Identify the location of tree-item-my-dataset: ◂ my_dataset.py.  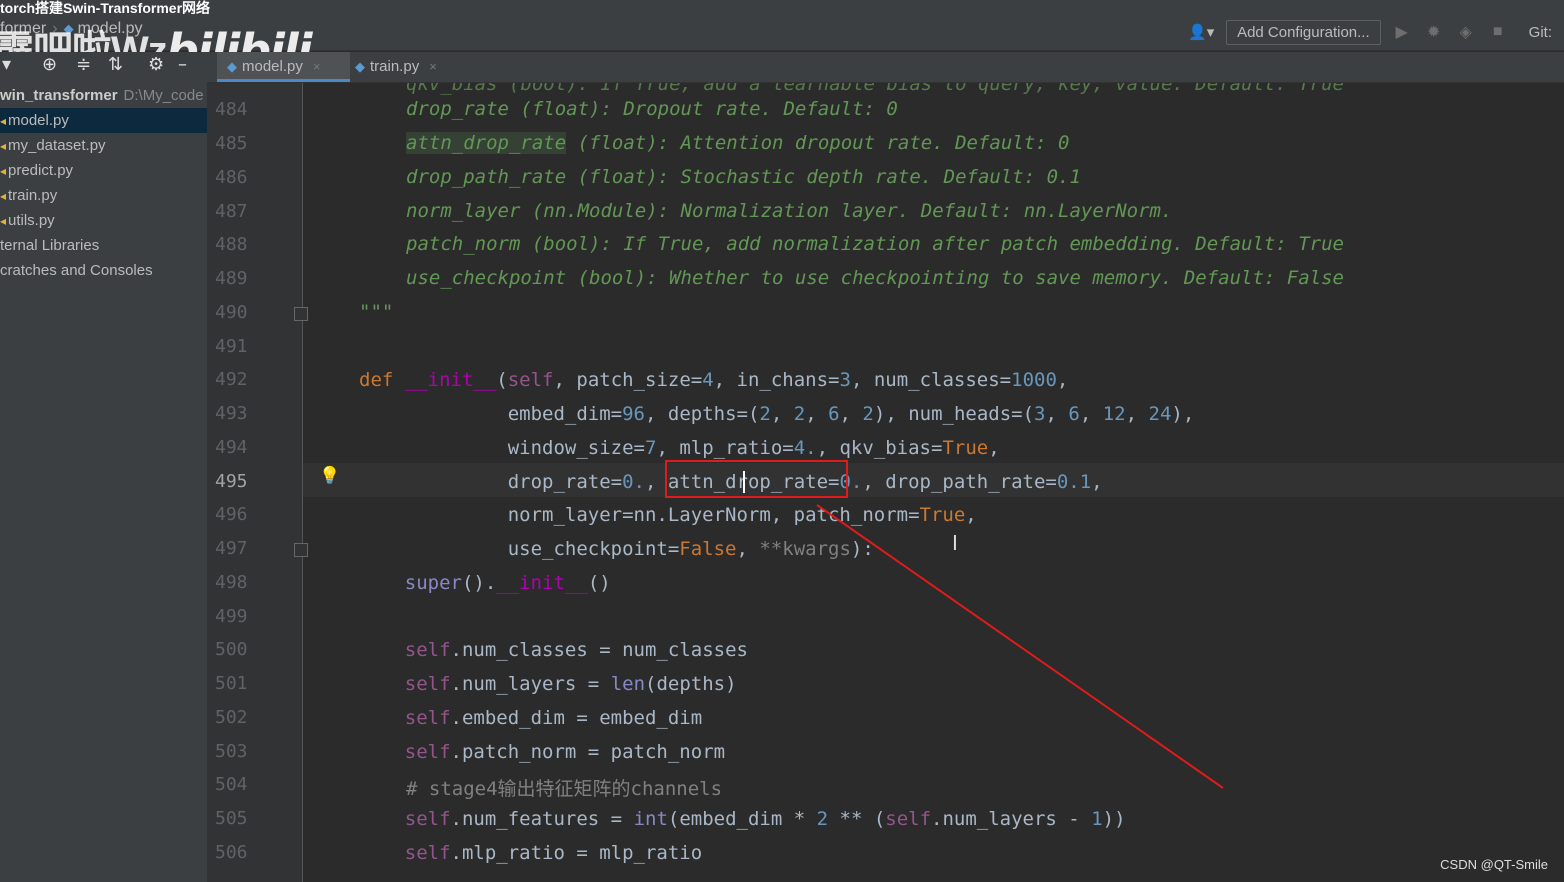
(103, 145).